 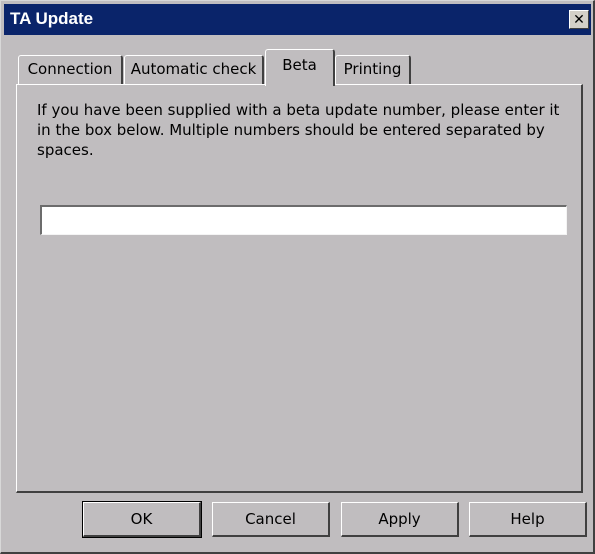 I want to click on tab-automatic-check: Automatic check, so click(x=194, y=69).